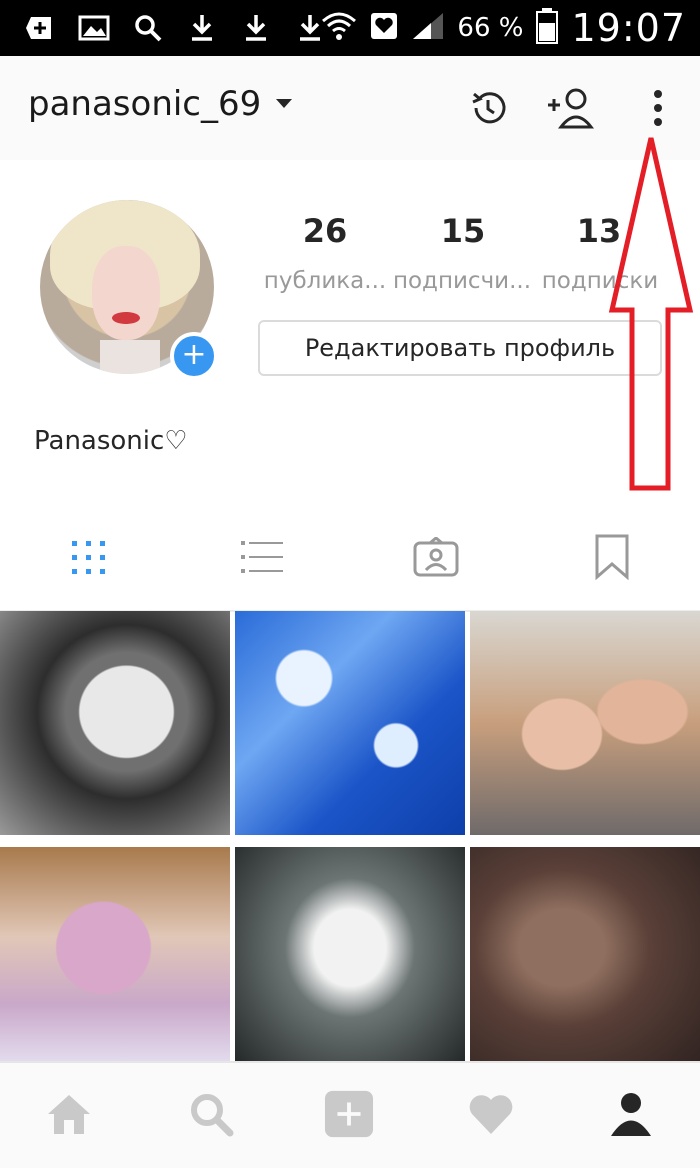 The height and width of the screenshot is (1168, 700). Describe the element at coordinates (111, 441) in the screenshot. I see `full-name: Panasonic♡` at that location.